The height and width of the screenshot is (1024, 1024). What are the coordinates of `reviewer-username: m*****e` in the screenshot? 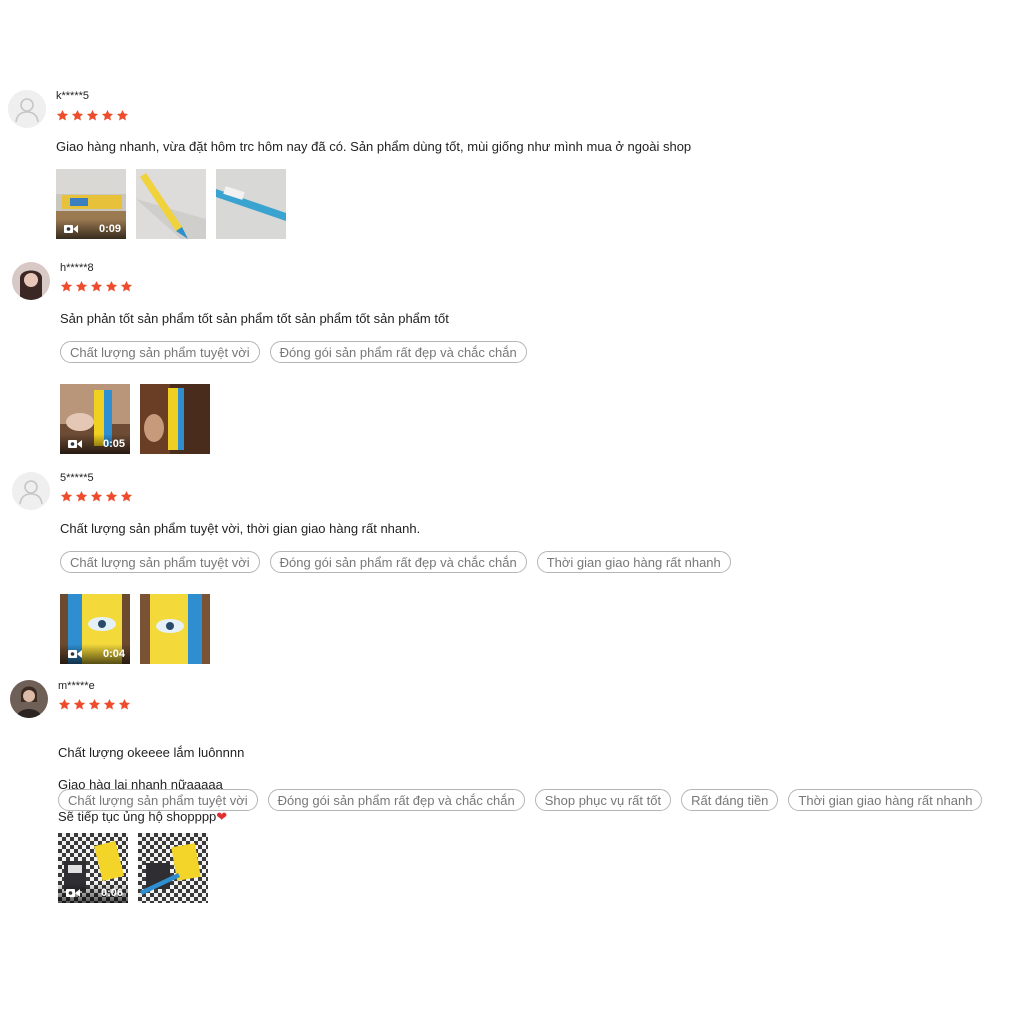 It's located at (76, 686).